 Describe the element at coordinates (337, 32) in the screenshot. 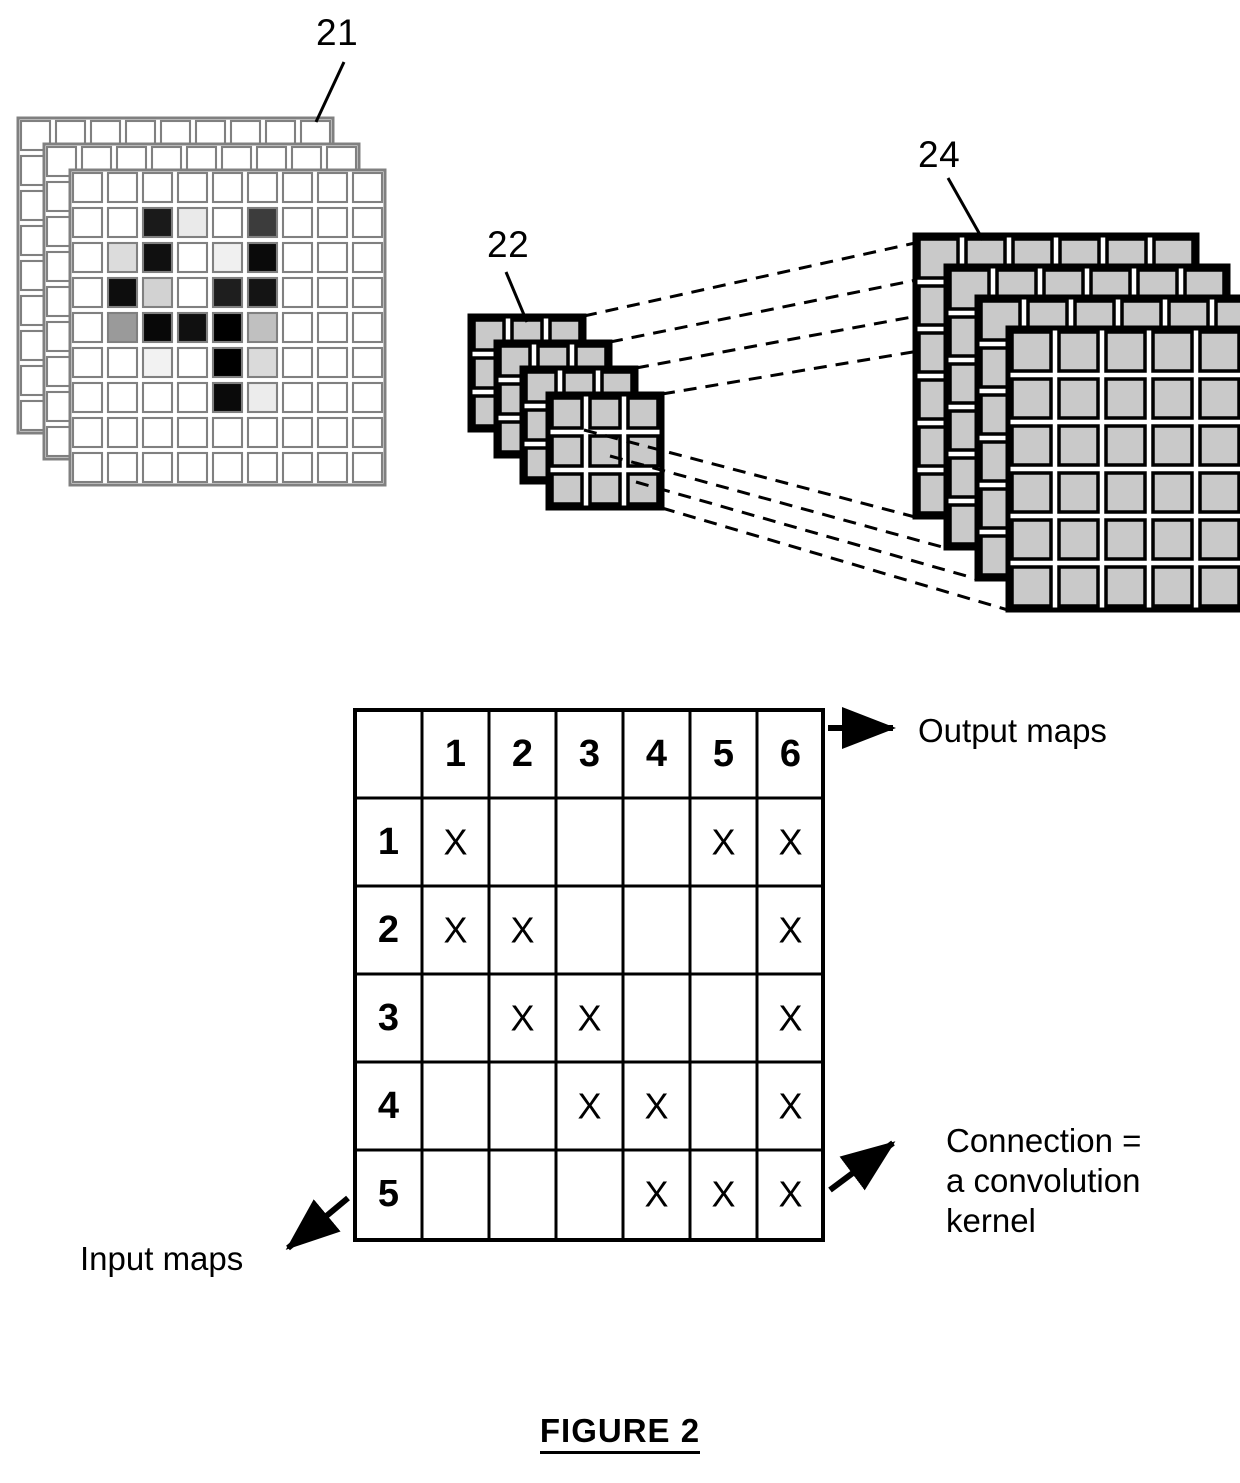

I see `reference-numeral-21: 21` at that location.